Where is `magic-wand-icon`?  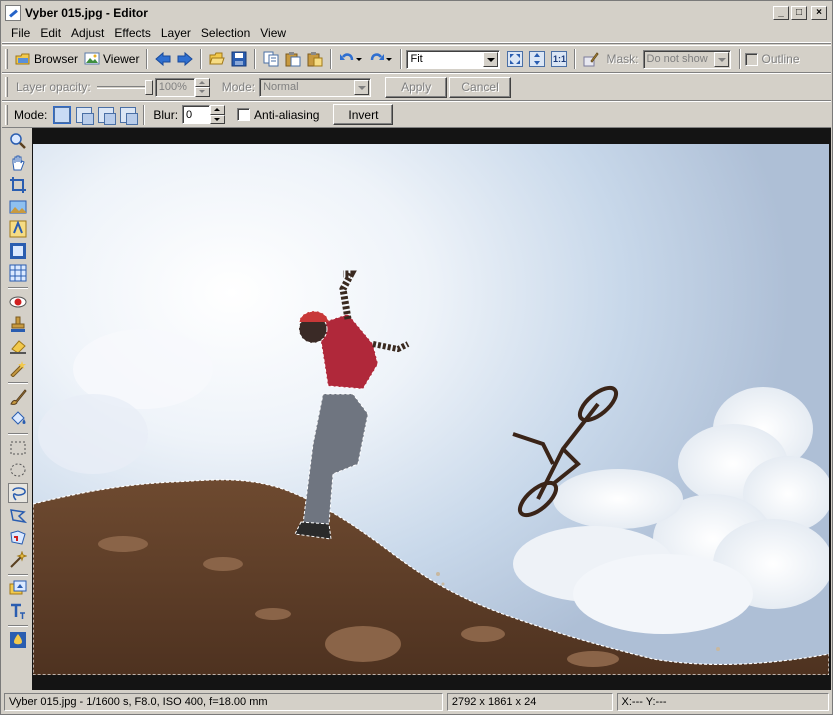
magic-wand-icon is located at coordinates (18, 559).